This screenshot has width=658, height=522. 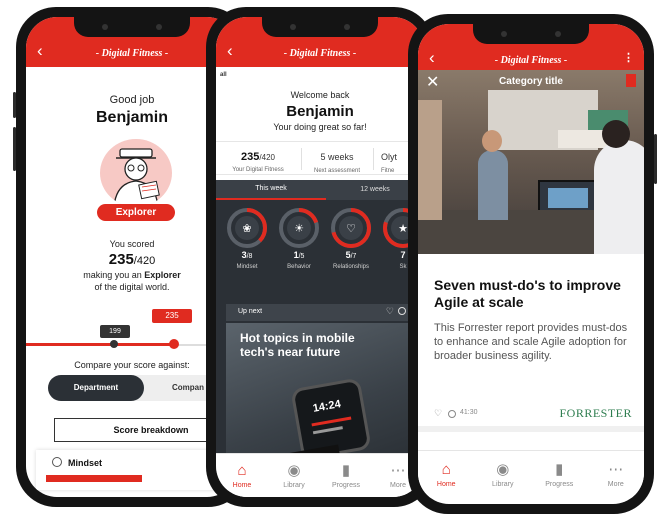 What do you see at coordinates (320, 95) in the screenshot?
I see `welcome-text: Welcome back` at bounding box center [320, 95].